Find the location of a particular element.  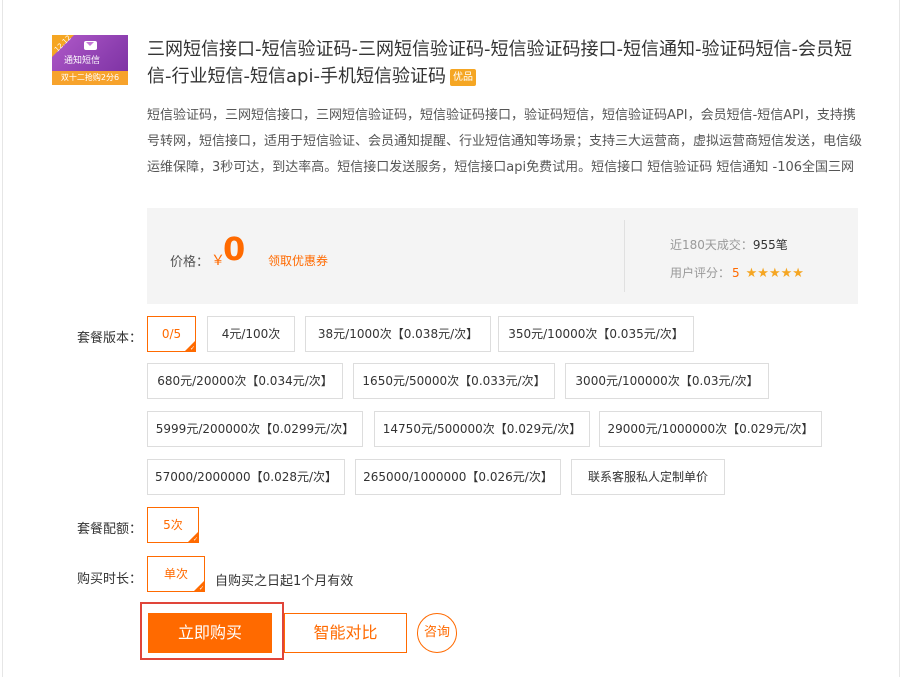

product-thumbnail: 12.12 通知短信 双十二抢购2分6 is located at coordinates (90, 60).